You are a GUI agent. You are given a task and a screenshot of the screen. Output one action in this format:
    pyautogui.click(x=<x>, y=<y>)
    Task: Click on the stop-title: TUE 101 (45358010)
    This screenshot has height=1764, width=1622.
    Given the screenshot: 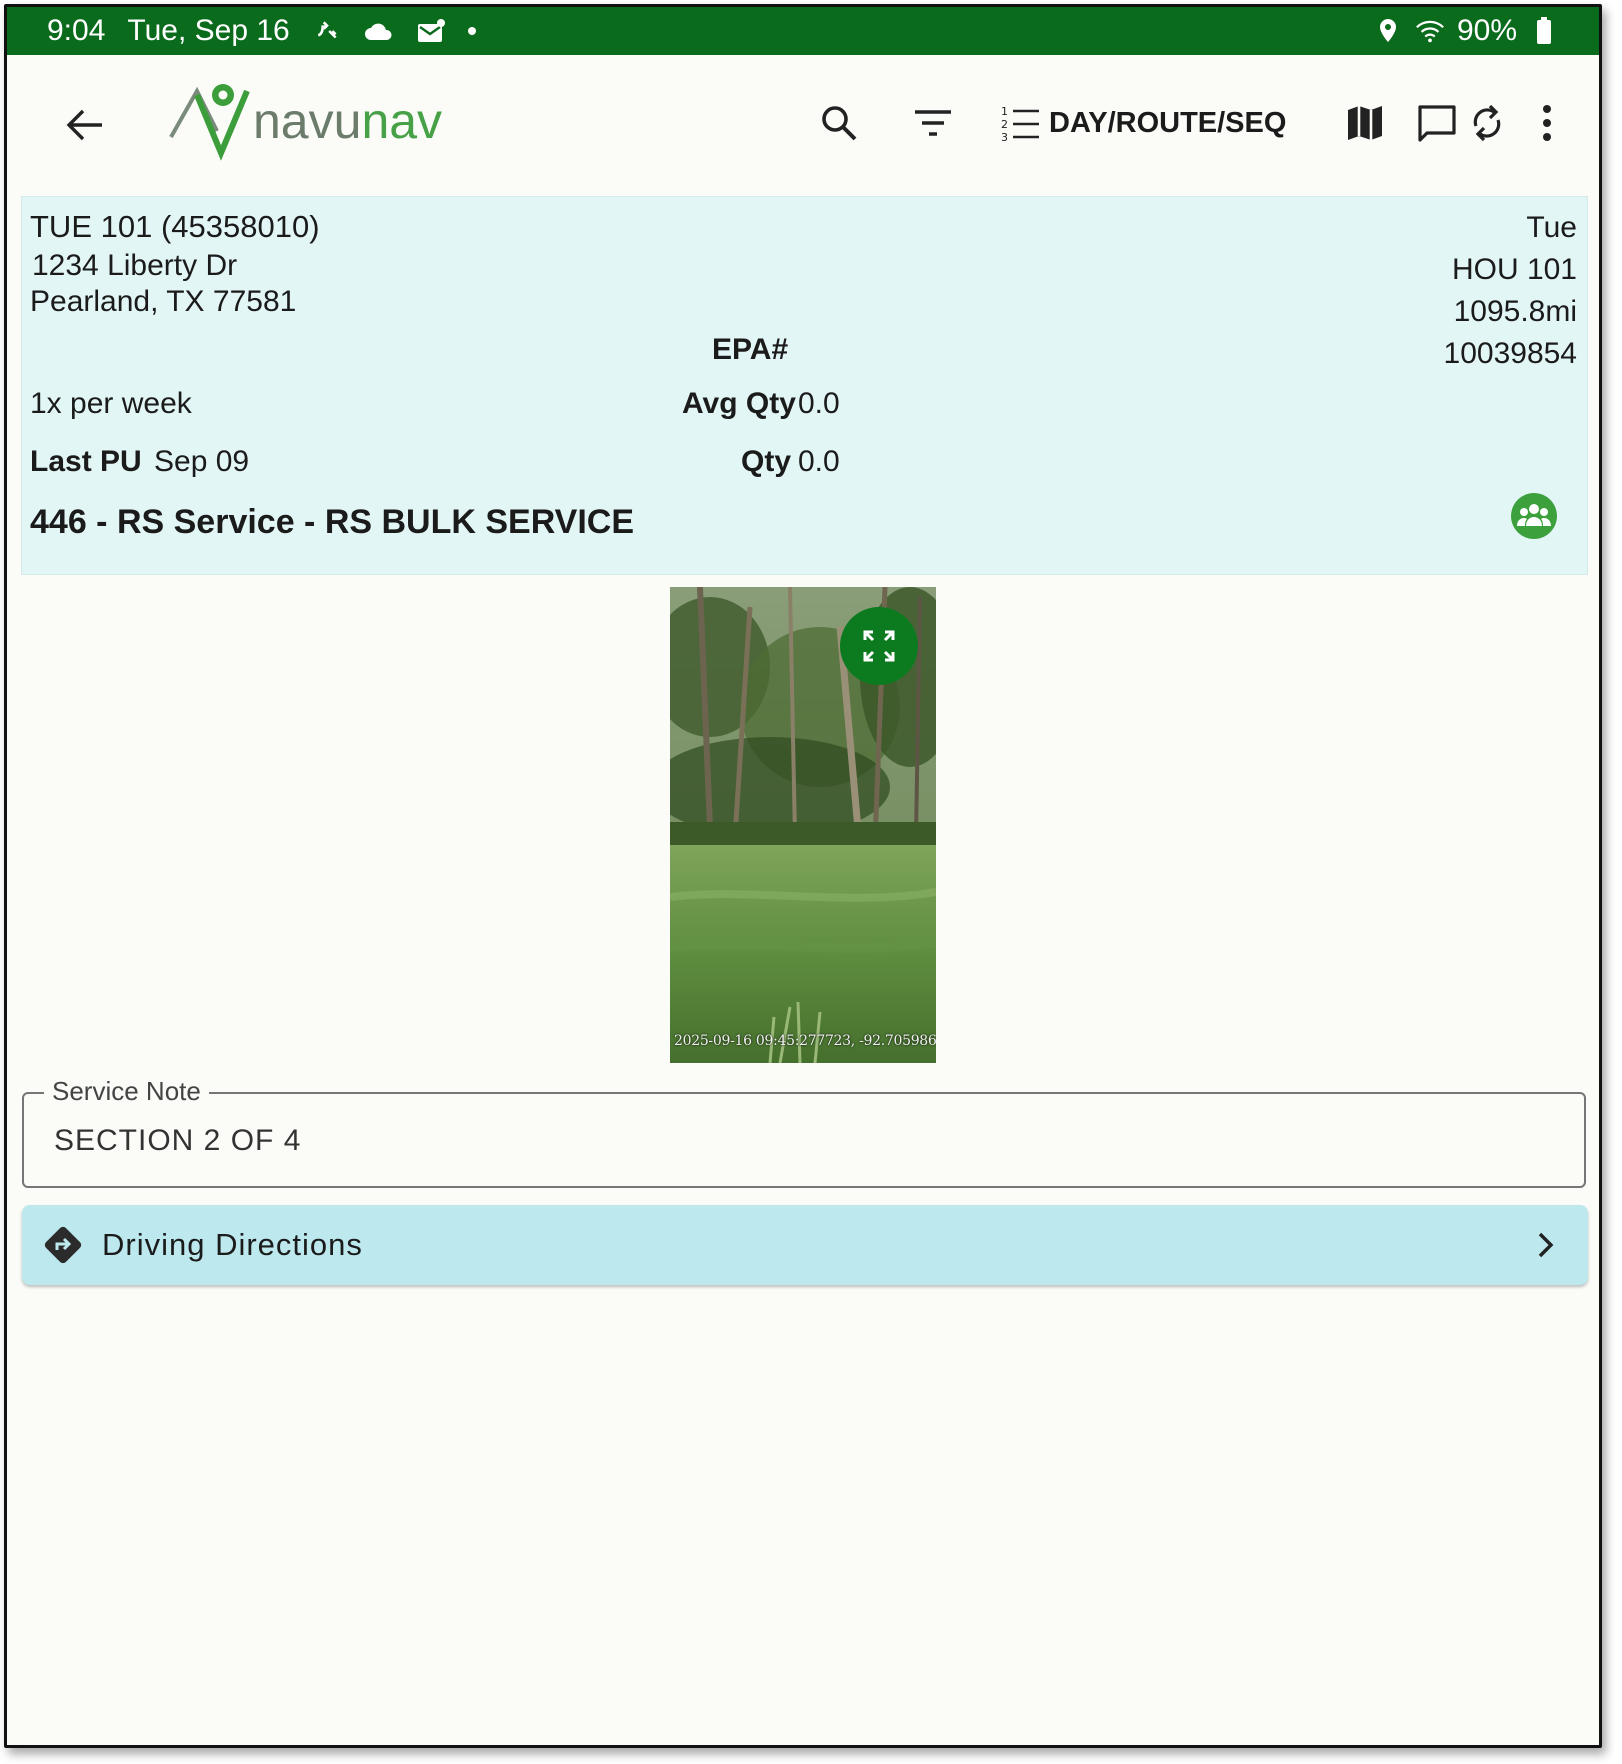 What is the action you would take?
    pyautogui.click(x=175, y=226)
    